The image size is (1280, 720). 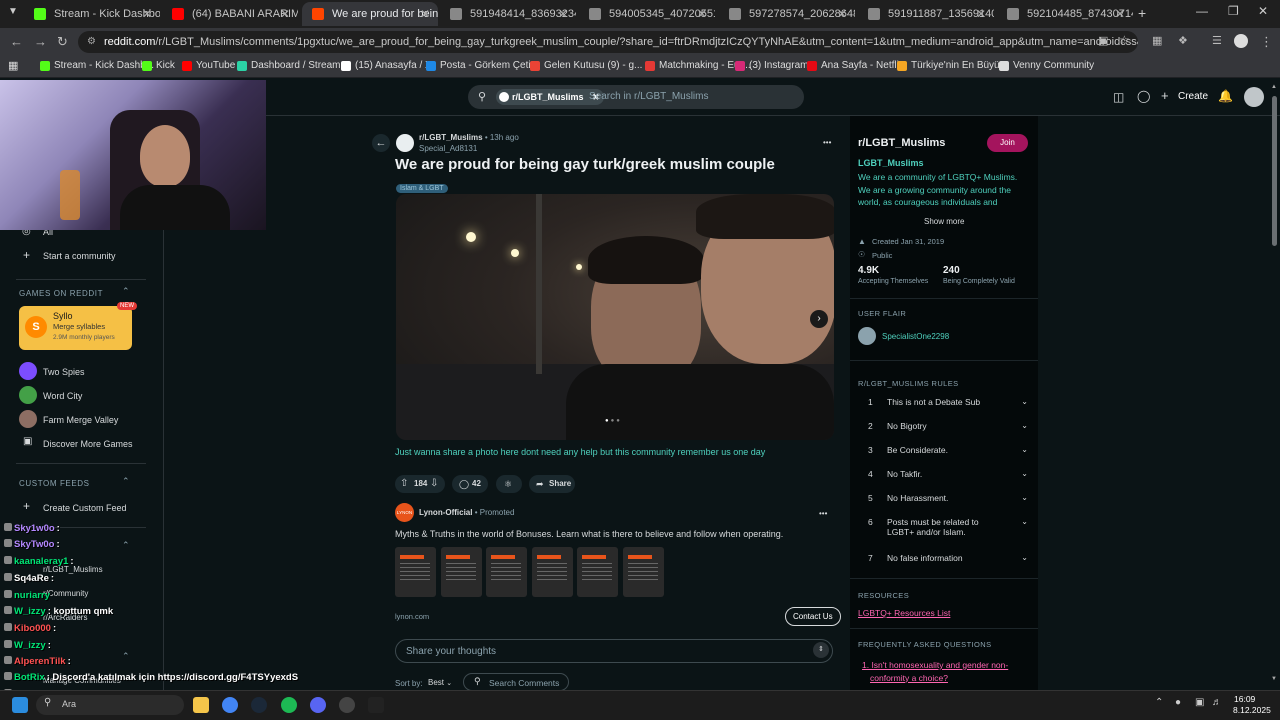 I want to click on site-info-icon: ⚙, so click(x=91, y=42).